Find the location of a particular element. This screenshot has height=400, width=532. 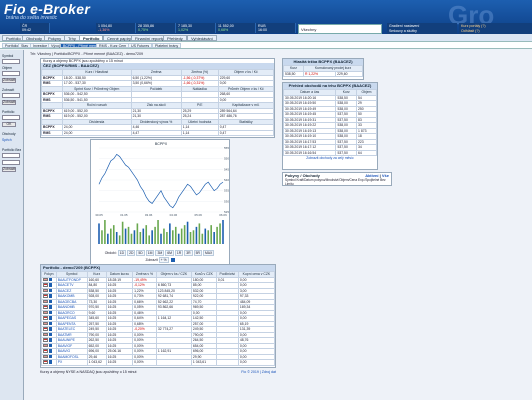

ticker: 11 552,00 0,68% is located at coordinates (236, 28).